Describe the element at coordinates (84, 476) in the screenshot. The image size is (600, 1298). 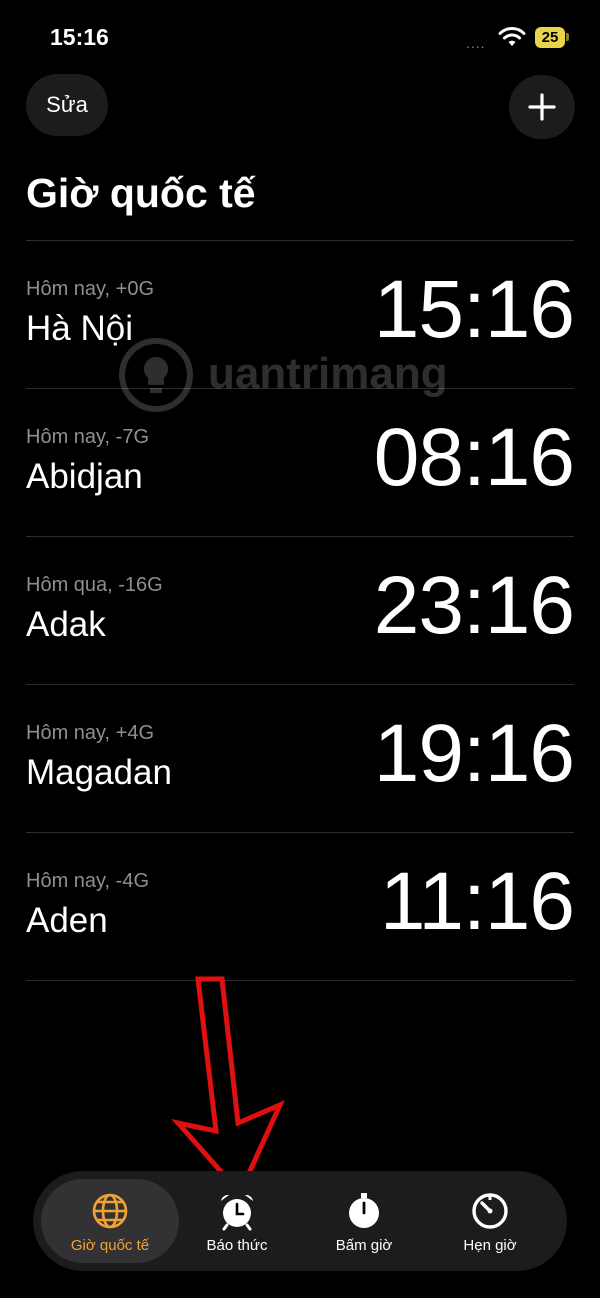
I see `clock-city: Abidjan` at that location.